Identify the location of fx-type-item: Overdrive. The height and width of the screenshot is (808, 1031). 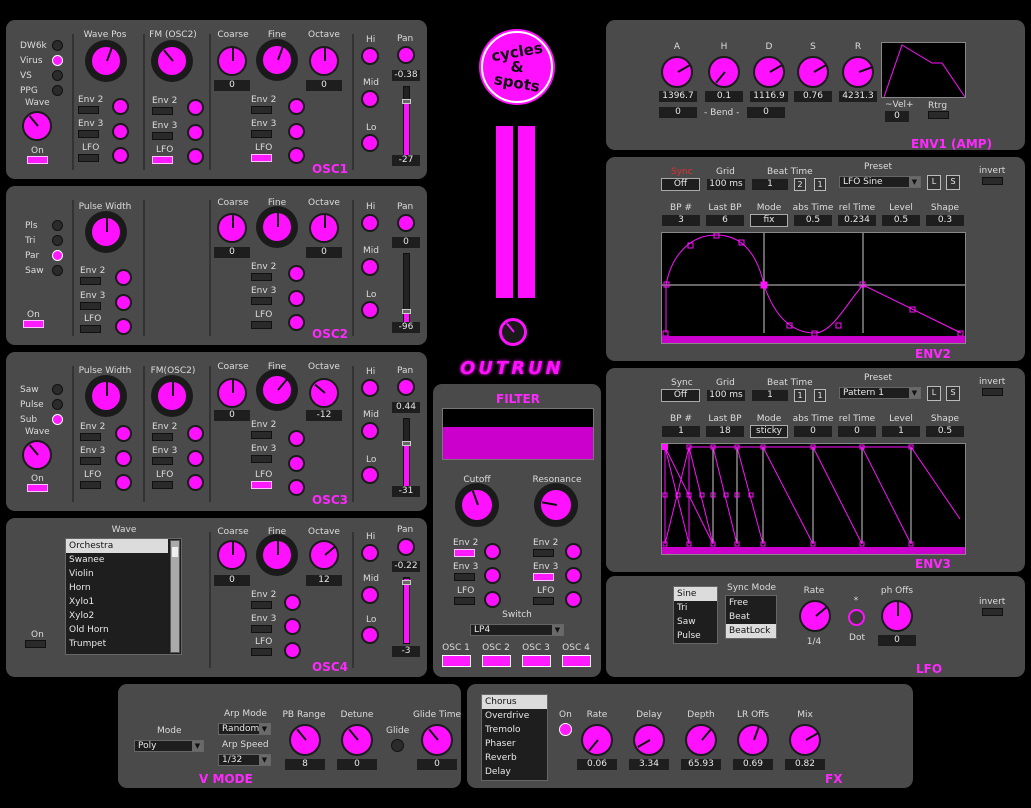
(514, 716).